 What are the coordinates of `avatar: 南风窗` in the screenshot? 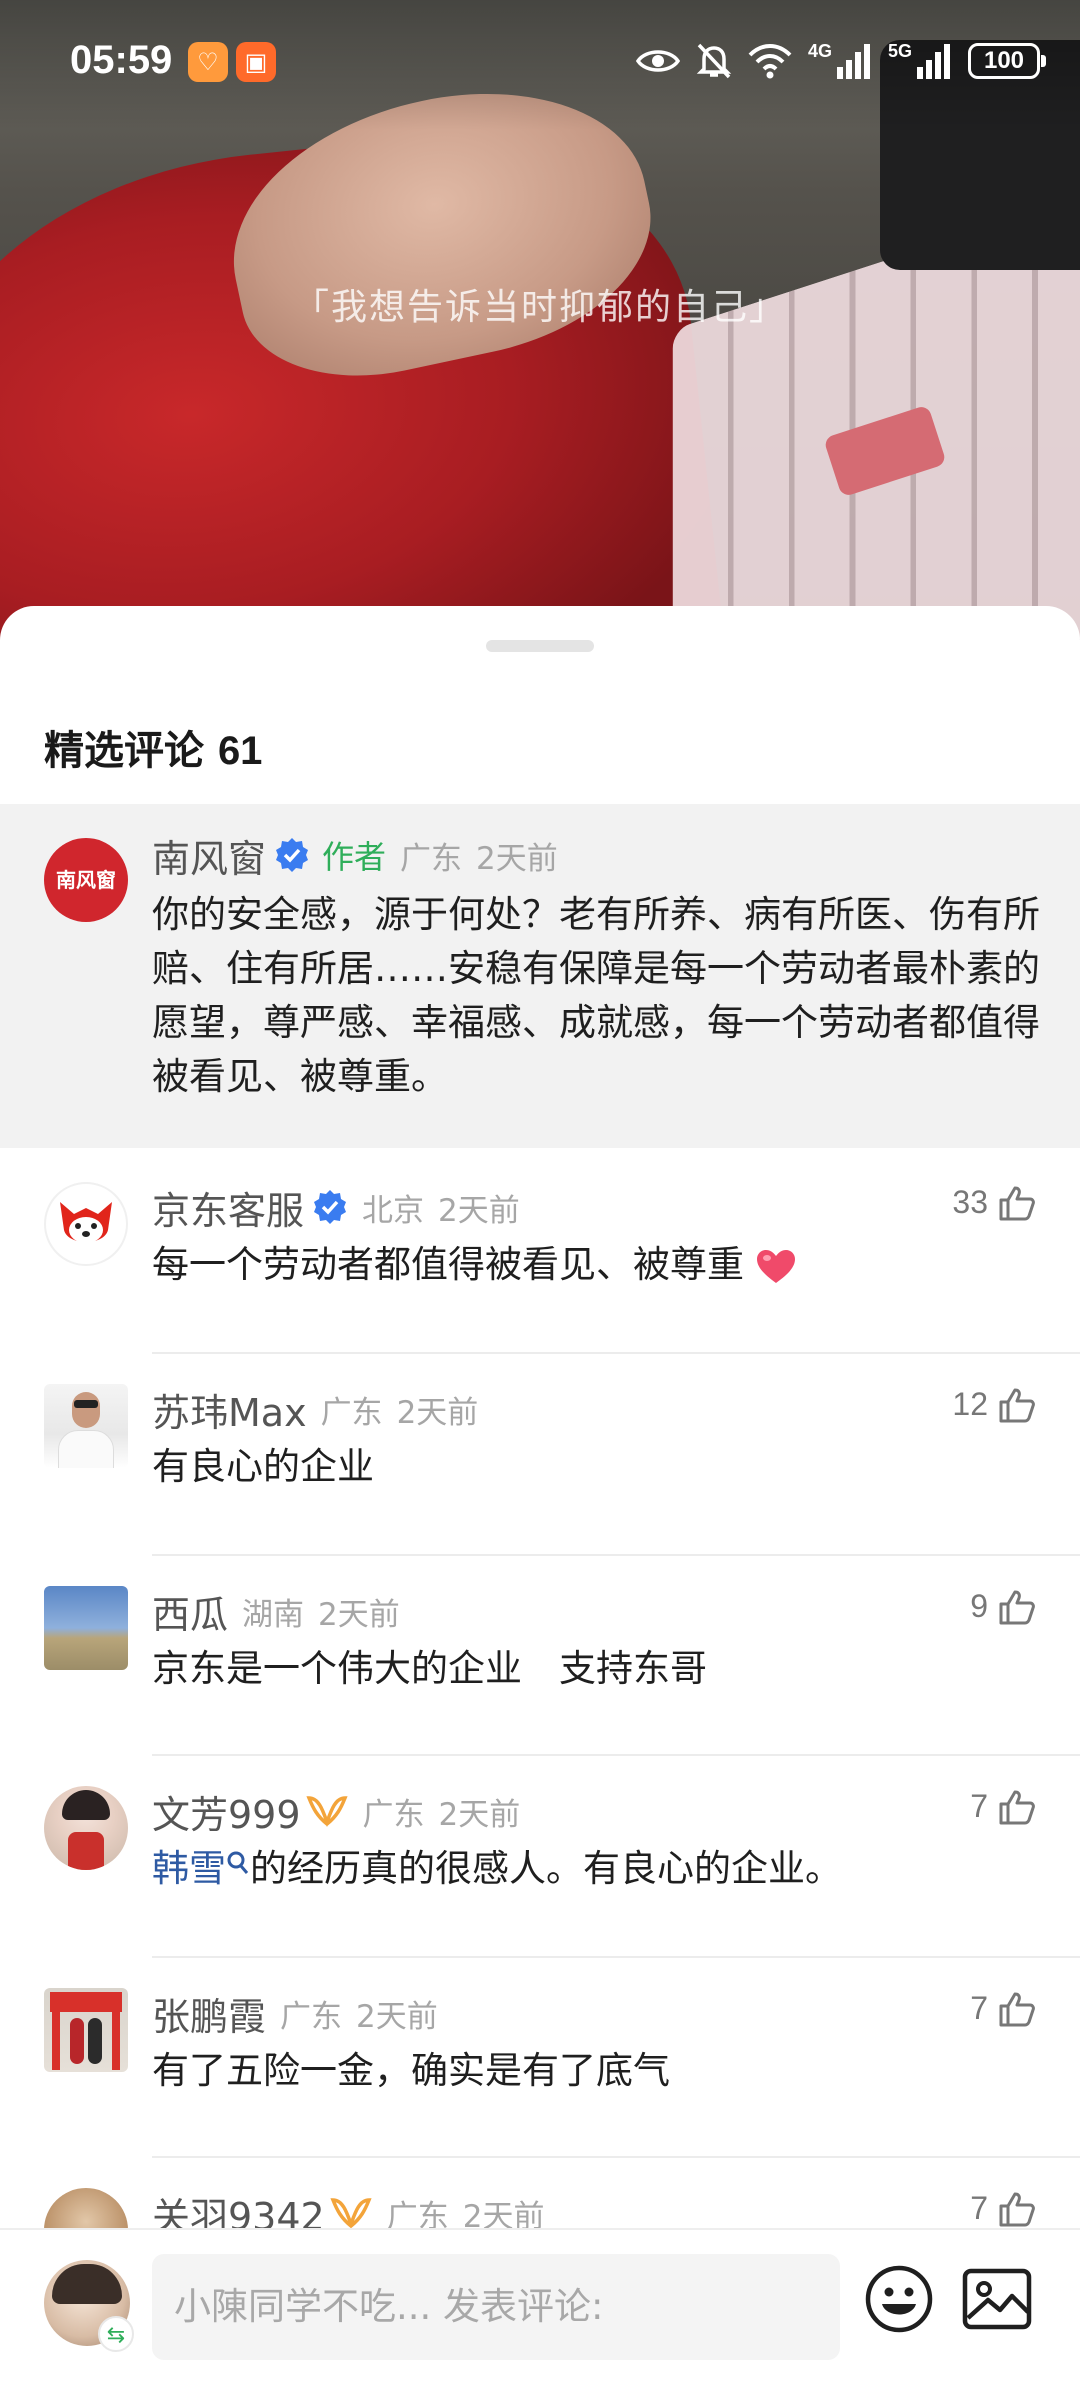 It's located at (86, 880).